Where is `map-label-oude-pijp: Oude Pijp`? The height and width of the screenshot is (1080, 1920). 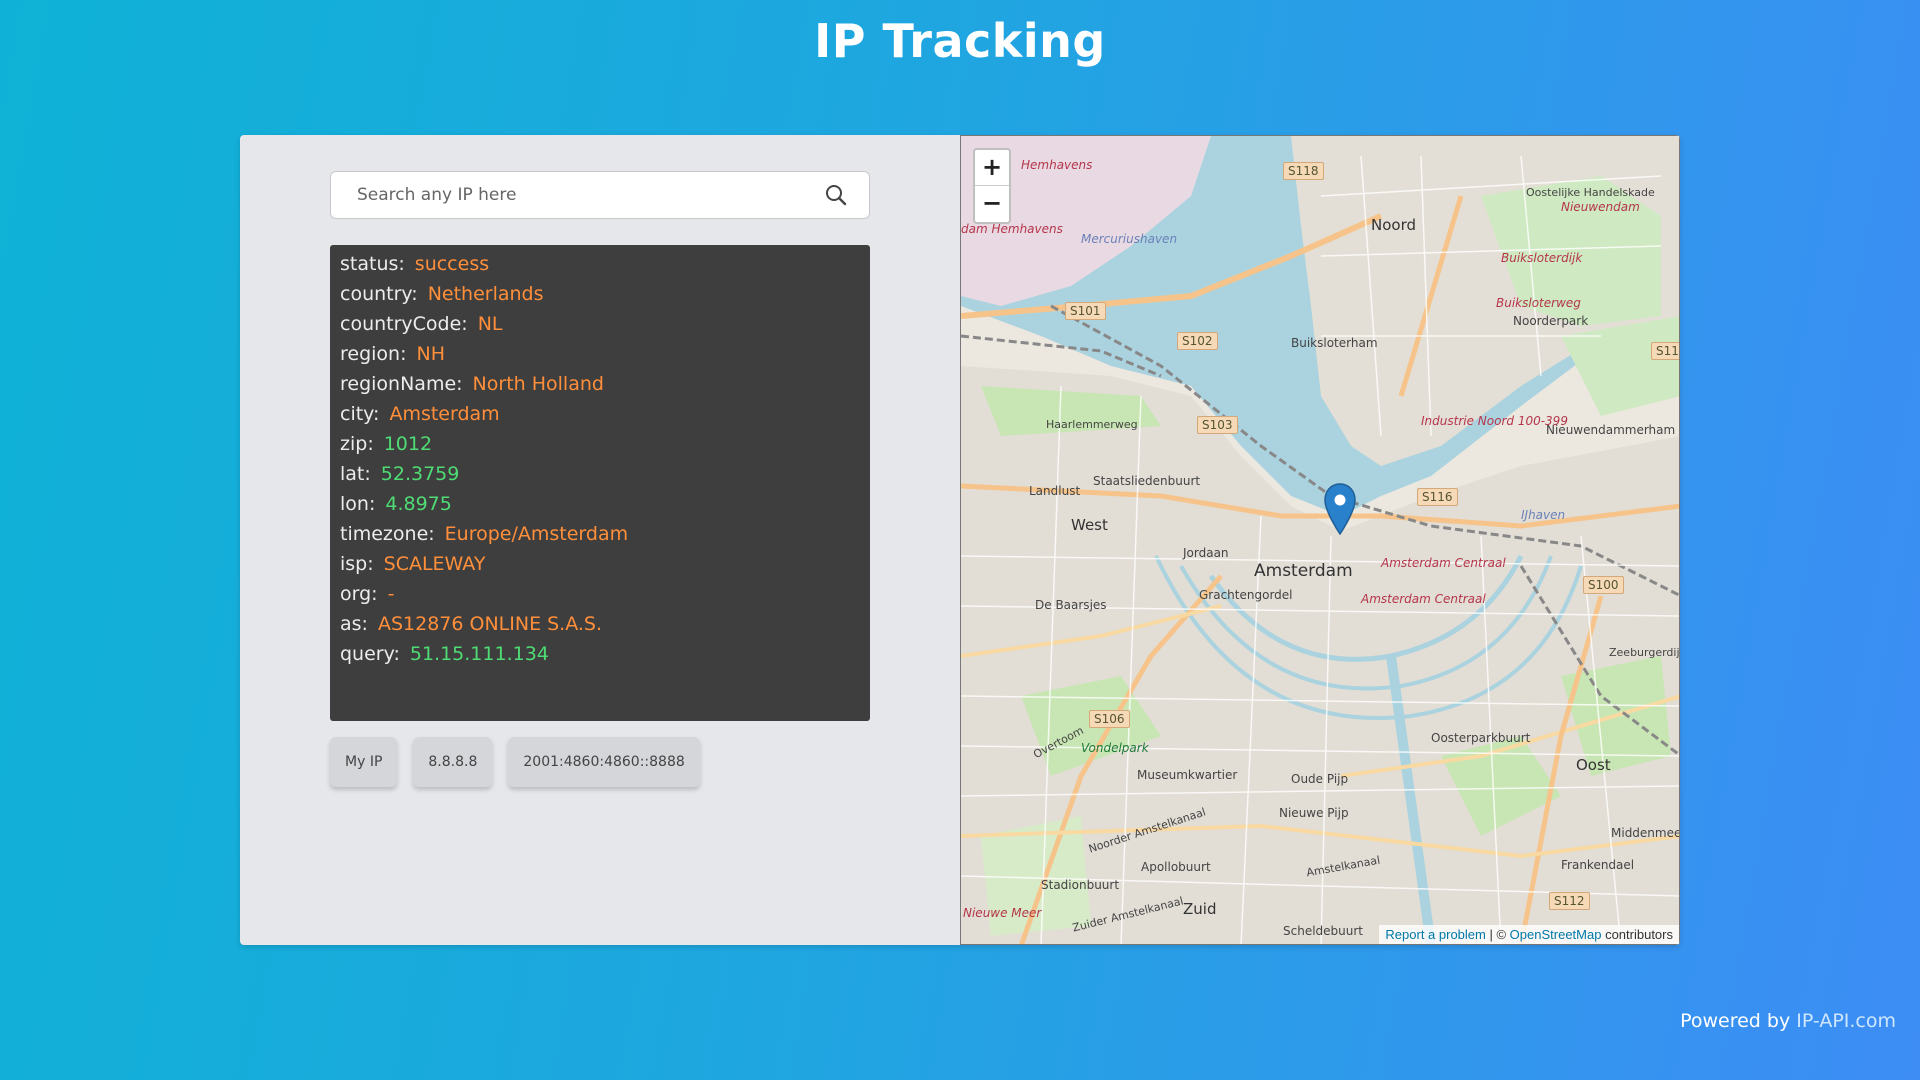
map-label-oude-pijp: Oude Pijp is located at coordinates (1320, 779).